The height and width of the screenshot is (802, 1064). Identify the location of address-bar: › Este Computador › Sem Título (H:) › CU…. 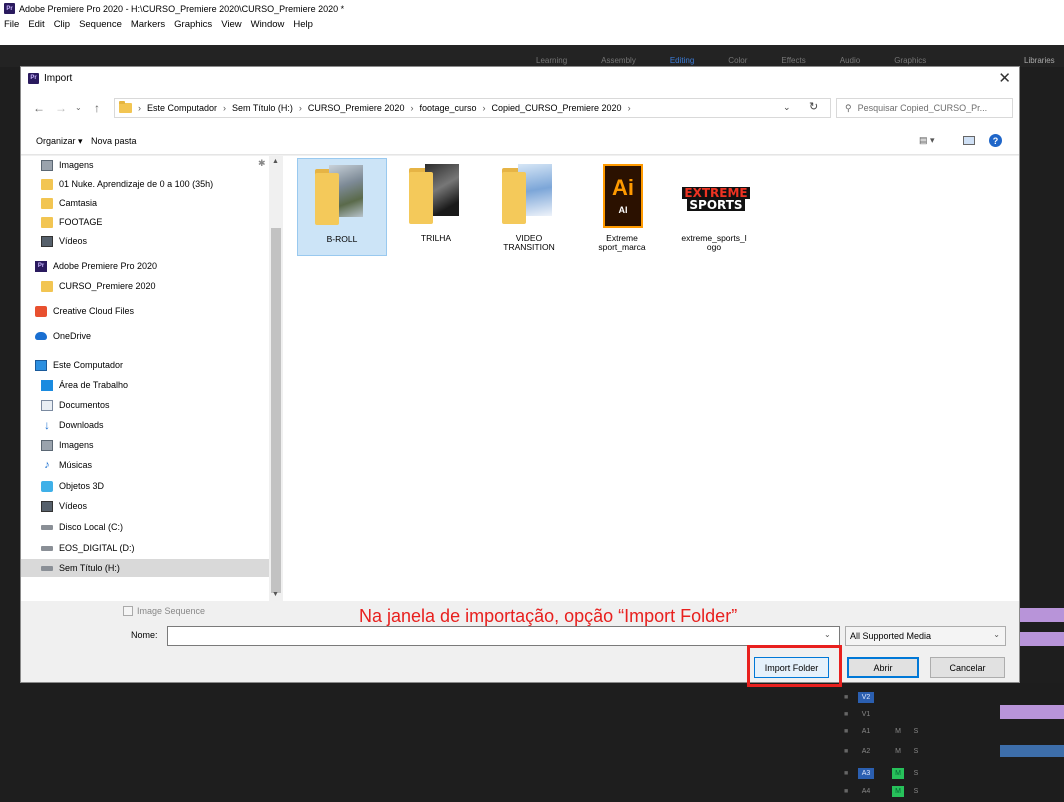
(472, 108).